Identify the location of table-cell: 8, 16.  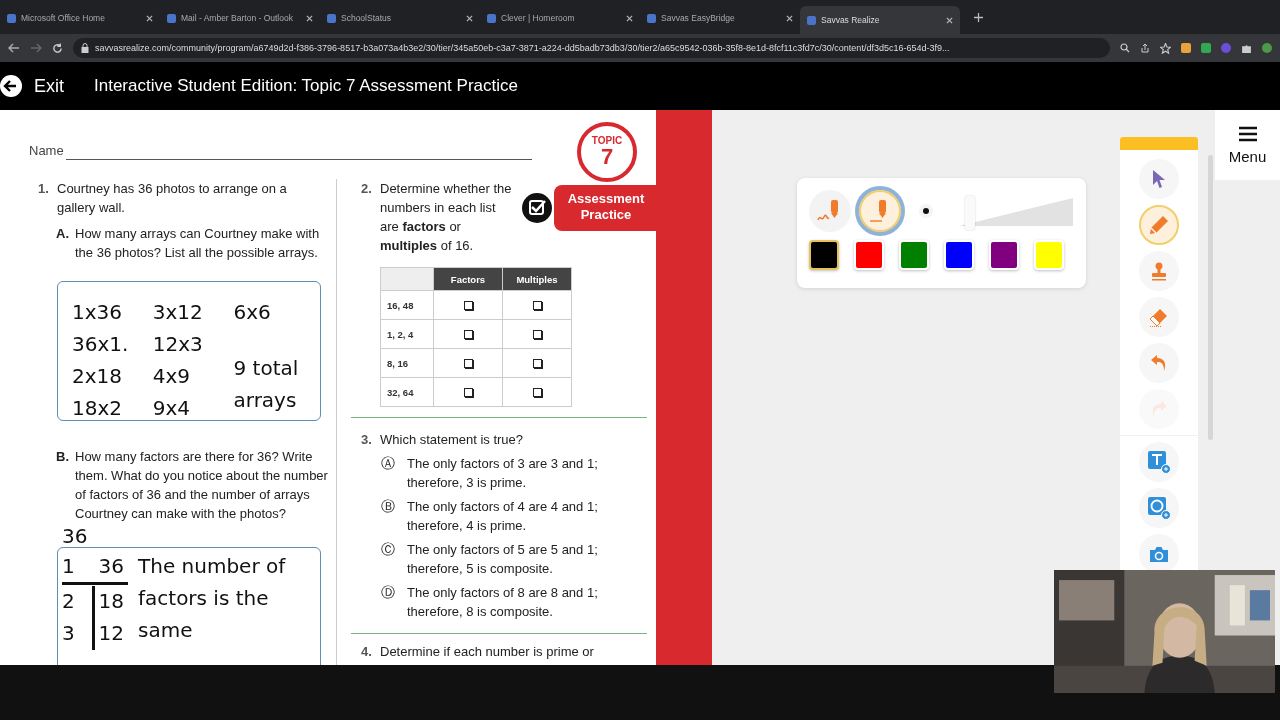
(407, 363).